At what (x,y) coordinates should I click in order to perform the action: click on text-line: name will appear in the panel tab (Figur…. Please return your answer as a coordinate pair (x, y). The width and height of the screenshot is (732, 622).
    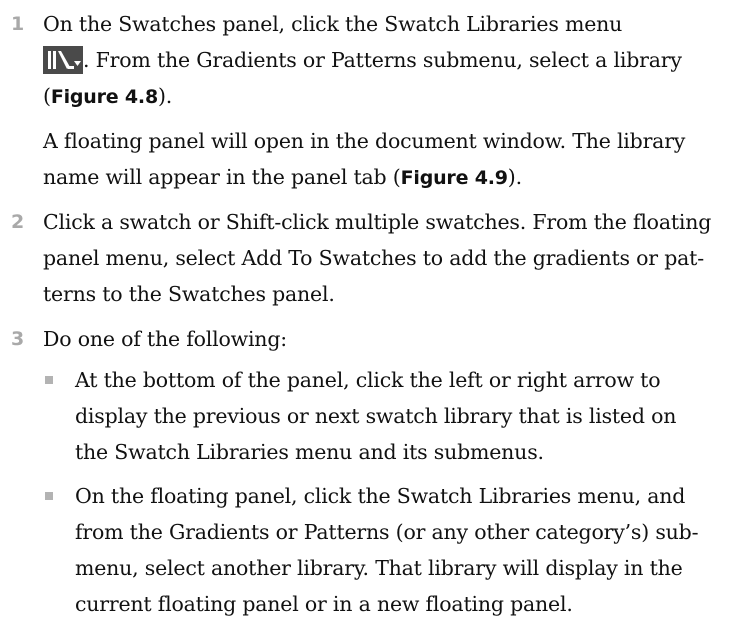
    Looking at the image, I should click on (282, 177).